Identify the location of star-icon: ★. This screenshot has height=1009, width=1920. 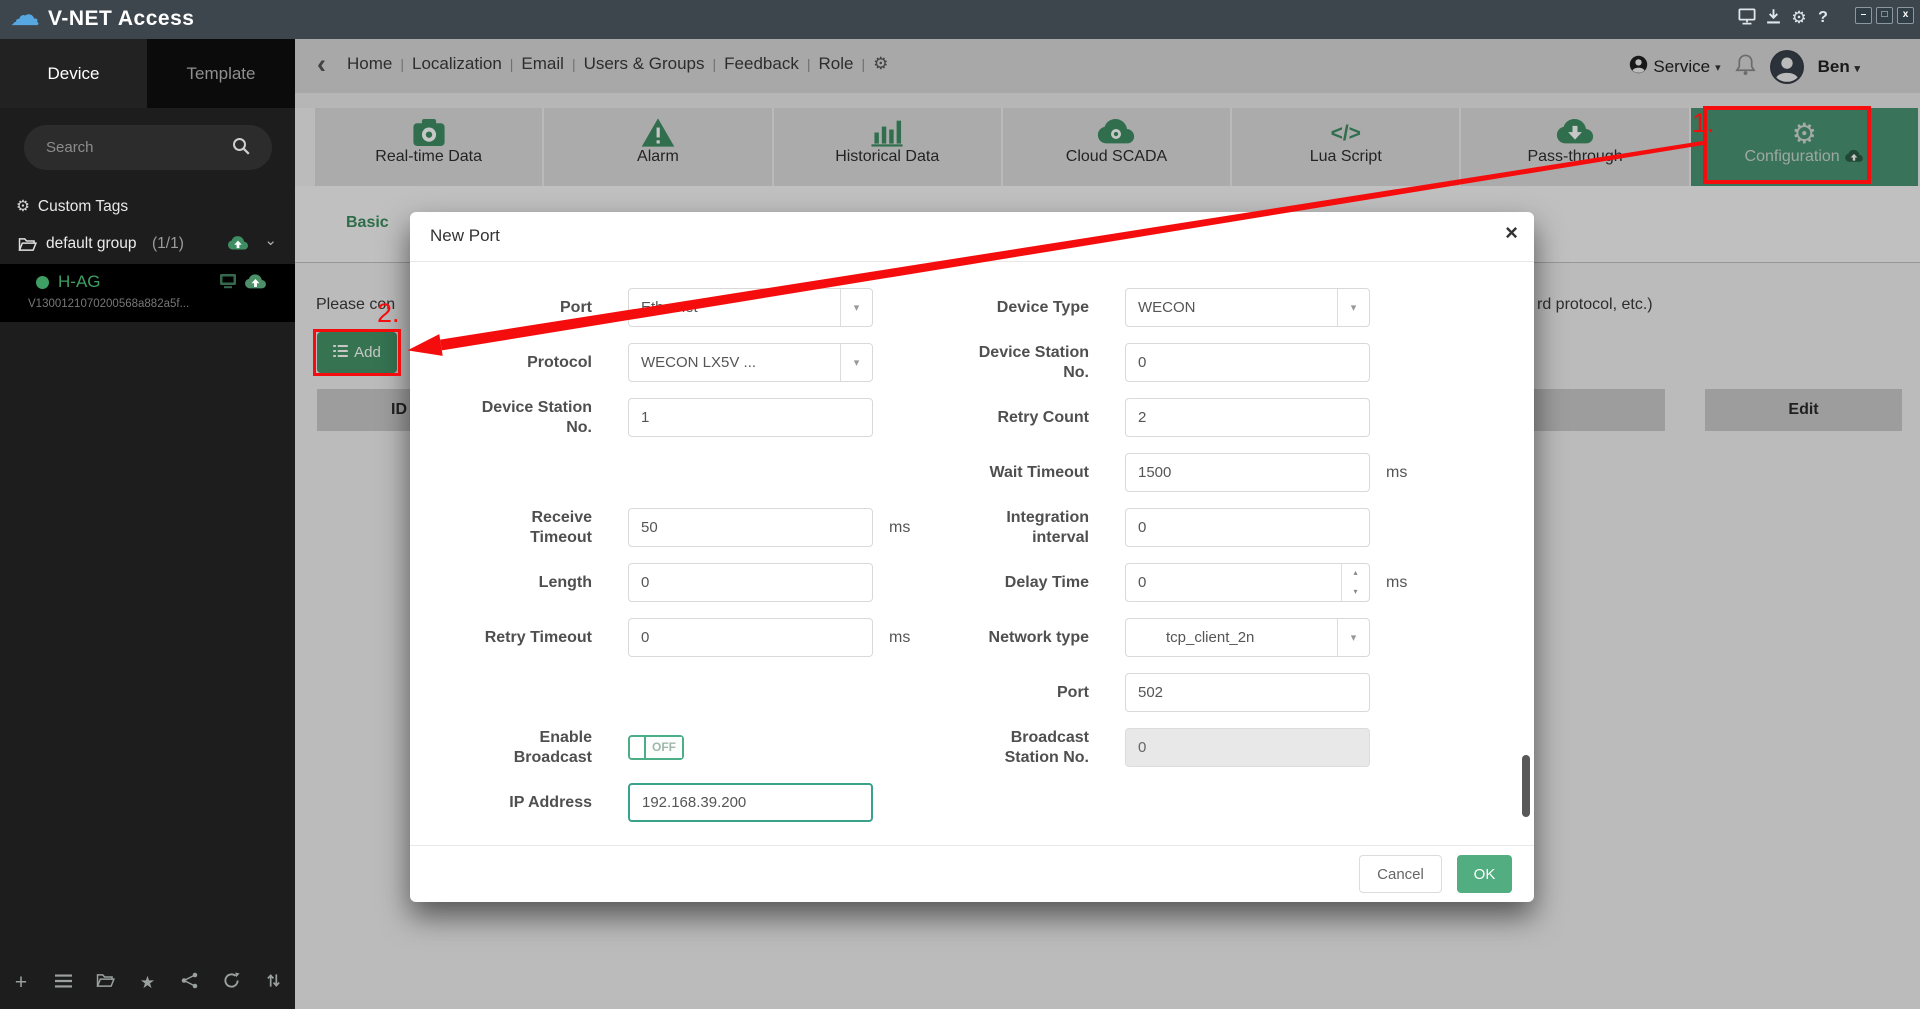
(147, 983).